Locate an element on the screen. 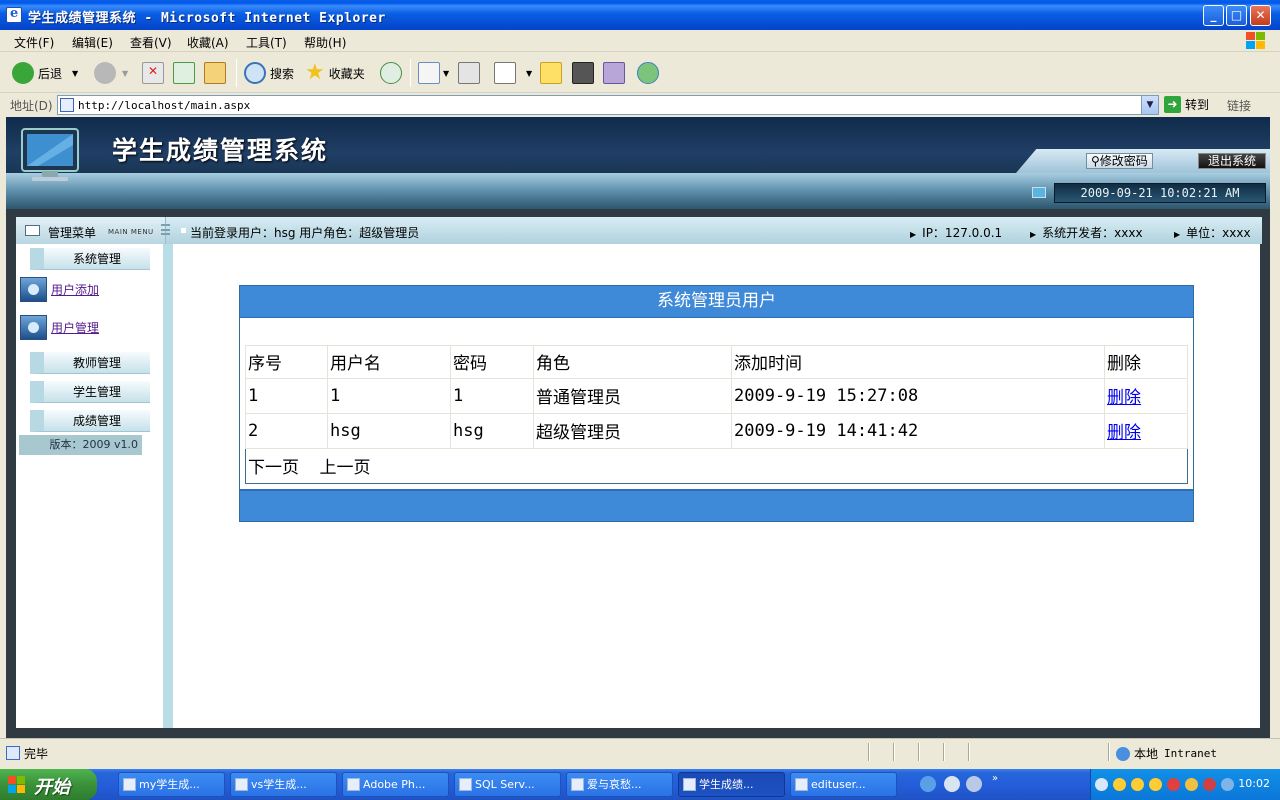 The image size is (1280, 800). search-label: 搜索 is located at coordinates (282, 73).